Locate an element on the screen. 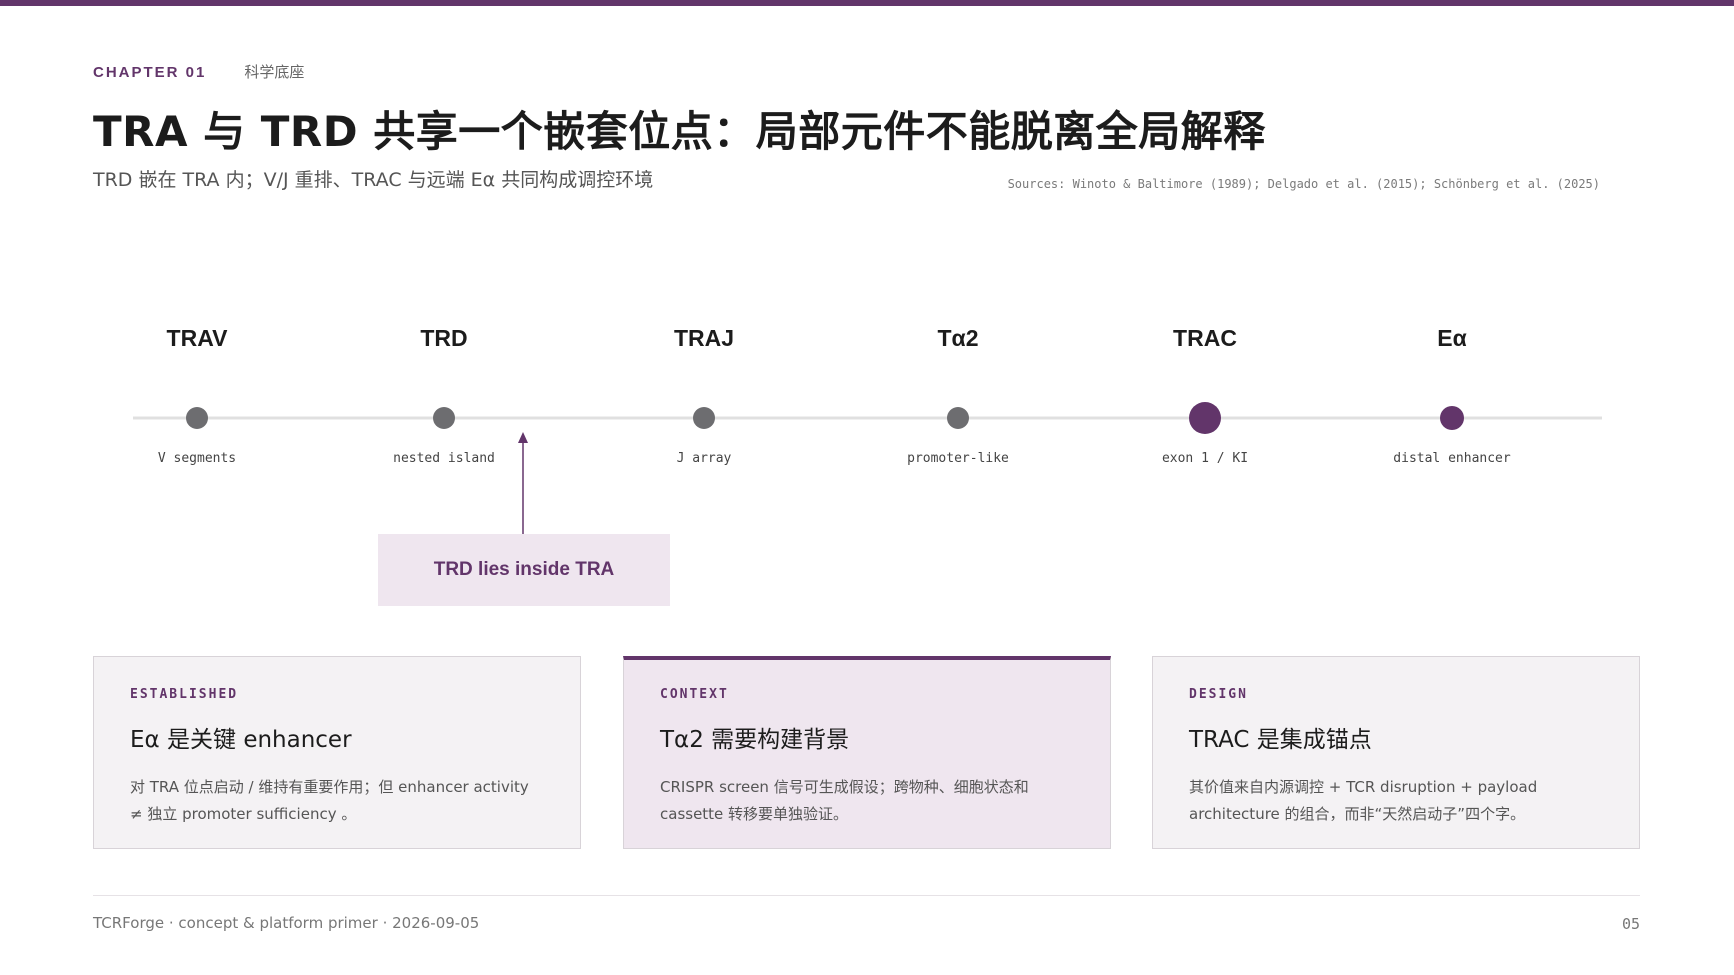 The image size is (1734, 975). locus-node-caption: J array is located at coordinates (704, 458).